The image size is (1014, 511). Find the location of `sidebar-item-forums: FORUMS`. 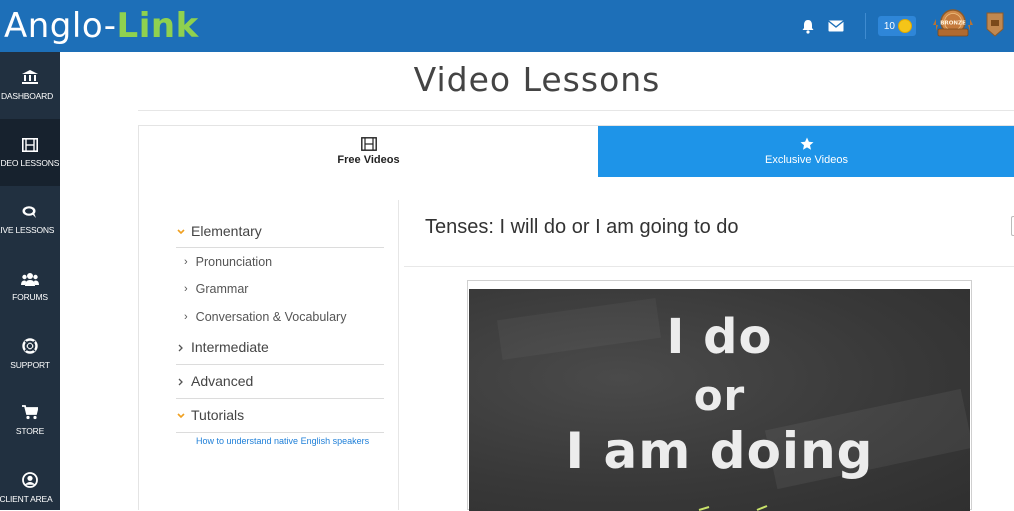

sidebar-item-forums: FORUMS is located at coordinates (30, 286).